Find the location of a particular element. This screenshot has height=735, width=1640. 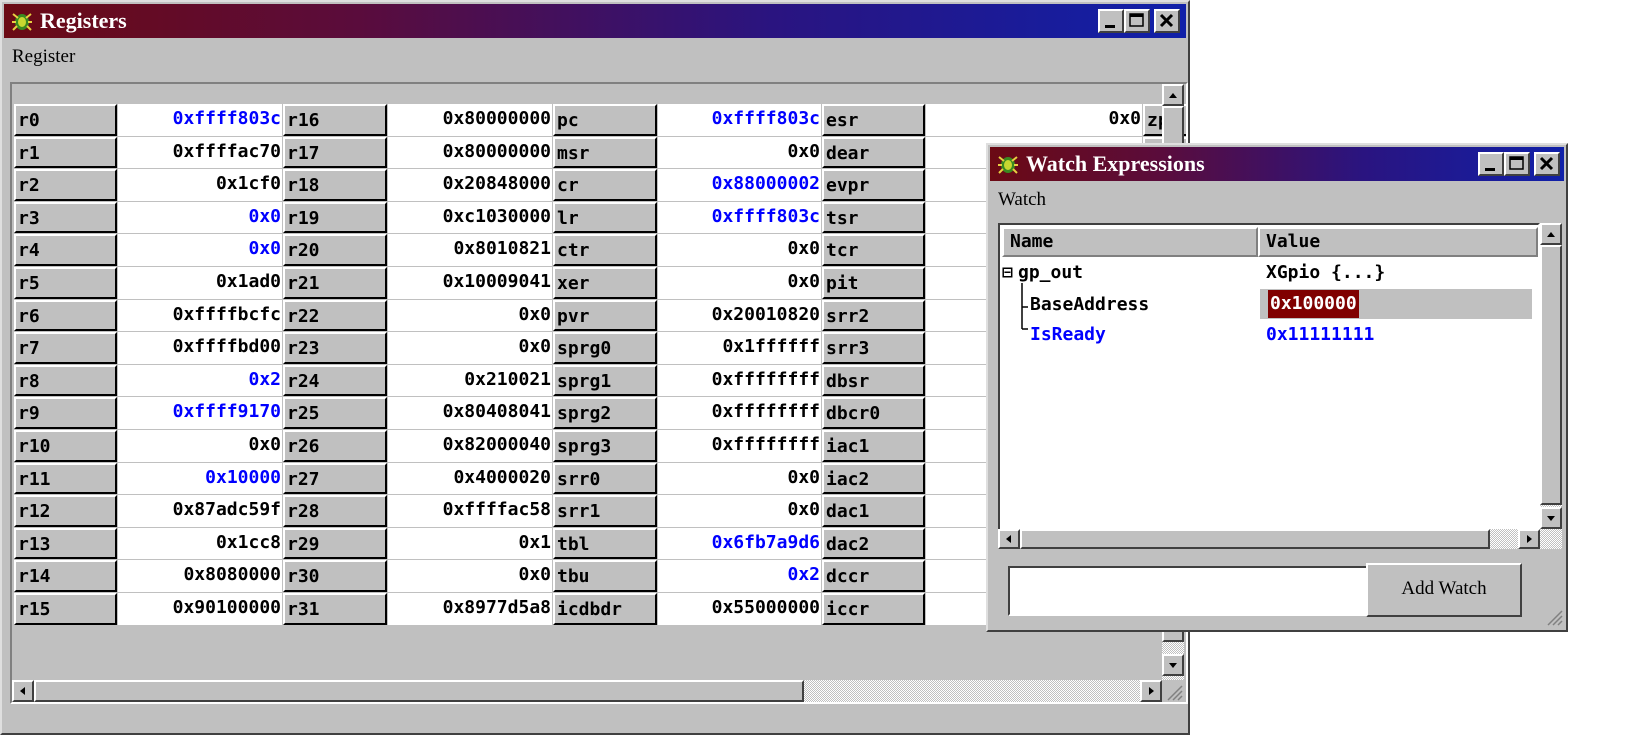

register-name: iac2 is located at coordinates (873, 478).